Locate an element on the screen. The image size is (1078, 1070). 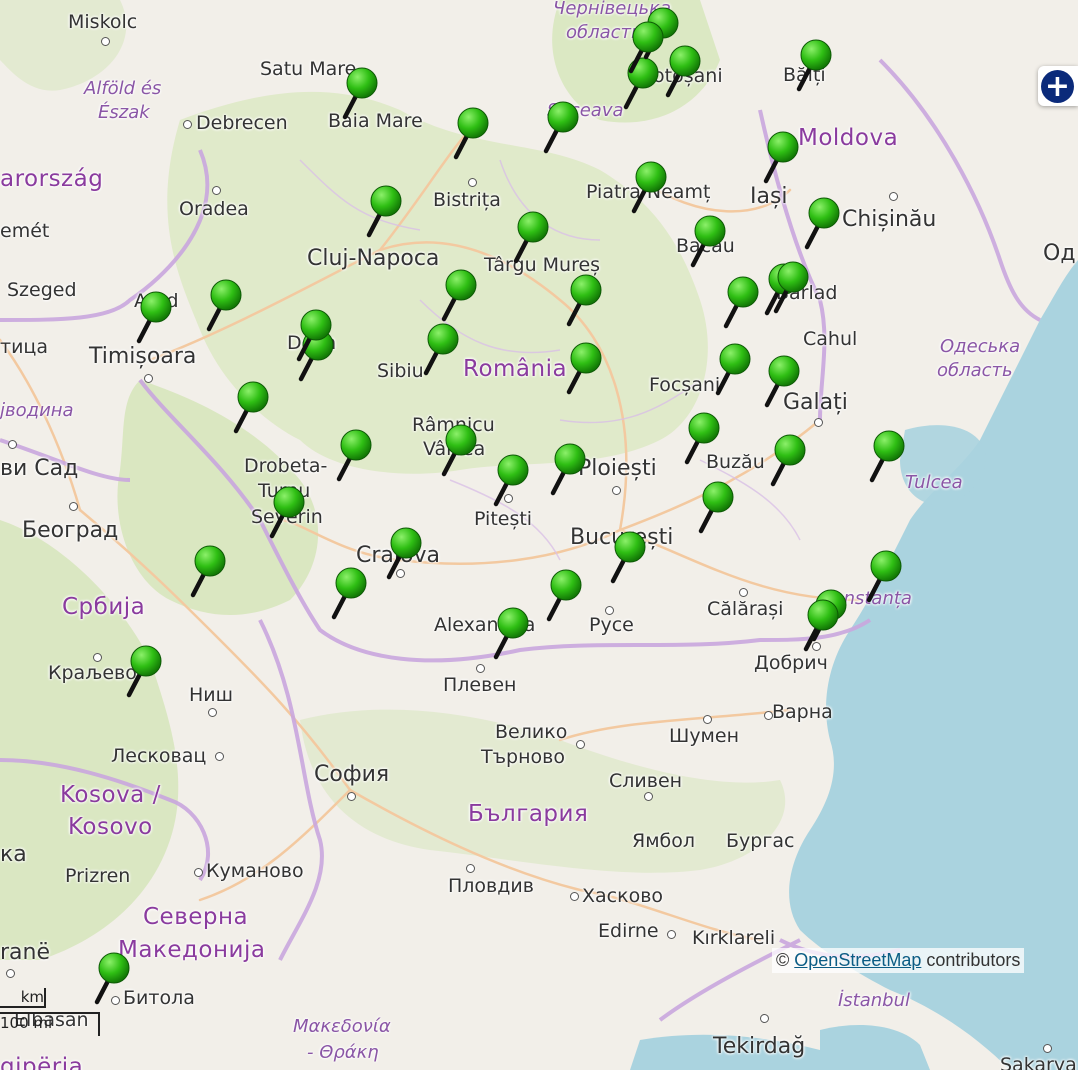
country-label-north-macedonia: Северна is located at coordinates (196, 917).